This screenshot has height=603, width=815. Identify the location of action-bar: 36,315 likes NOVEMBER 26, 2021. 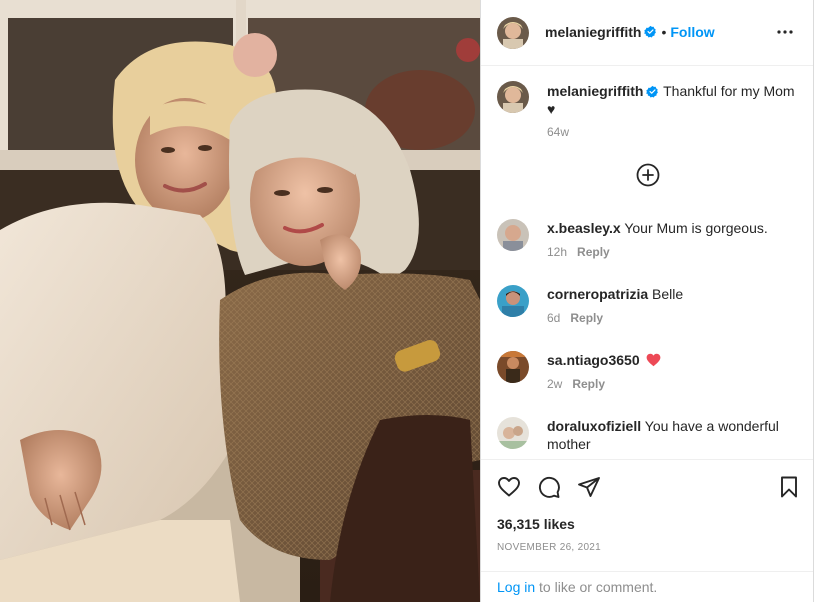
(647, 515).